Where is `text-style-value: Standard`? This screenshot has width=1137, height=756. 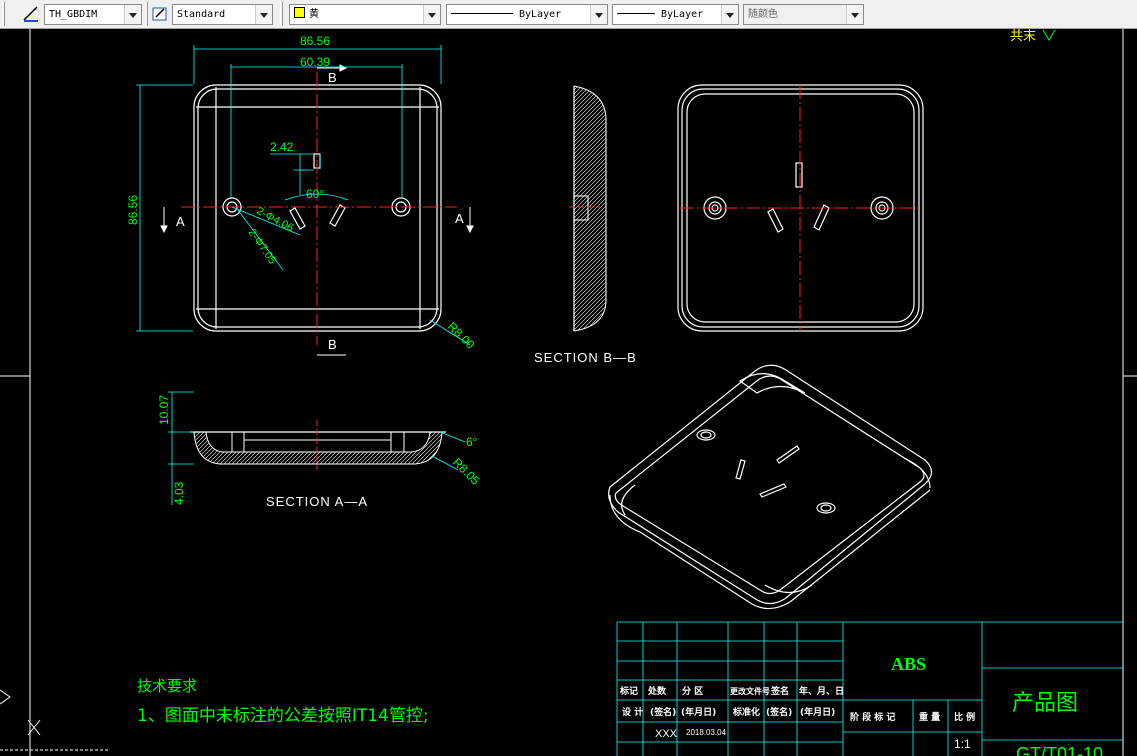 text-style-value: Standard is located at coordinates (201, 14).